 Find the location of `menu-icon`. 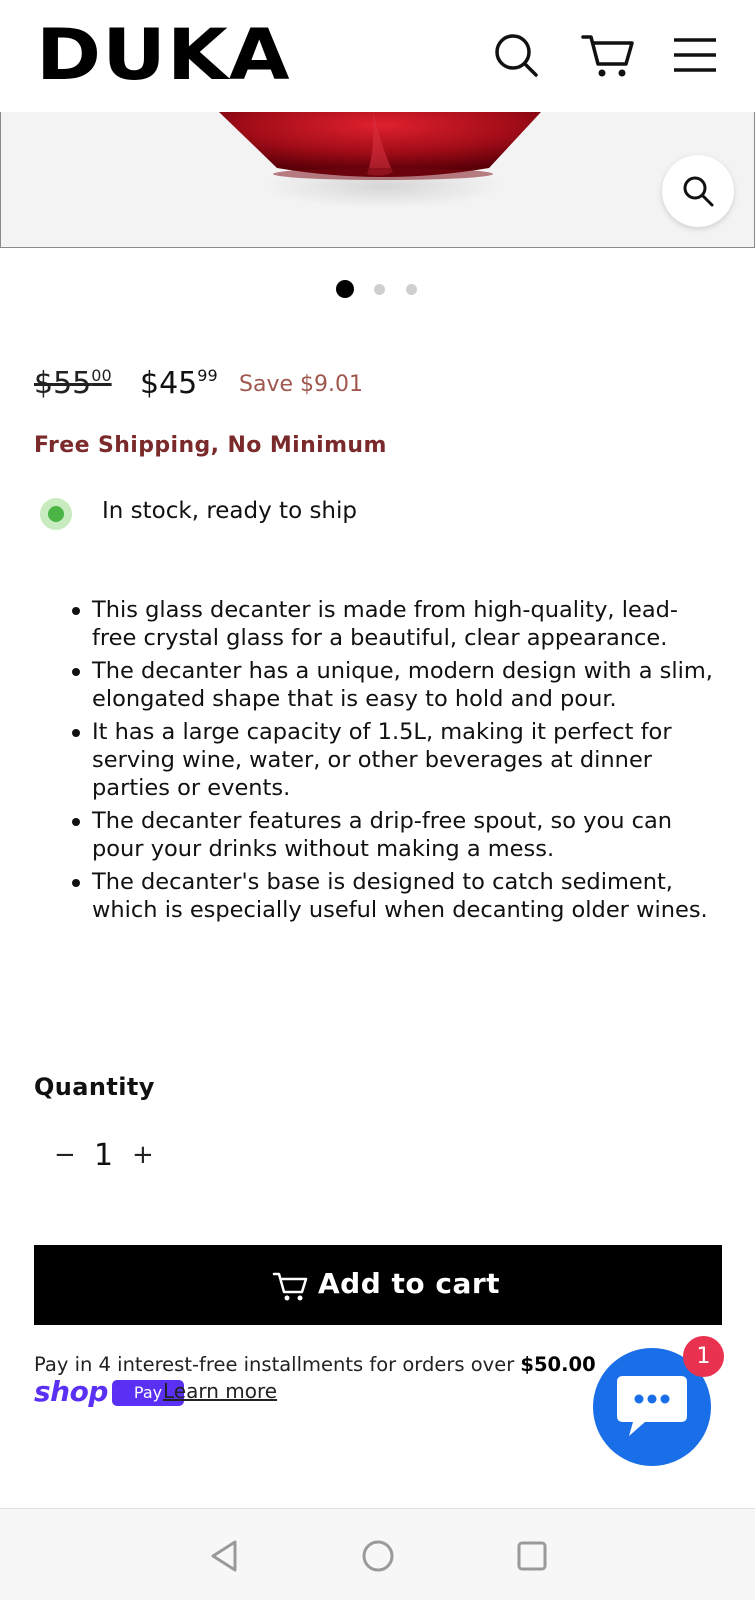

menu-icon is located at coordinates (694, 56).